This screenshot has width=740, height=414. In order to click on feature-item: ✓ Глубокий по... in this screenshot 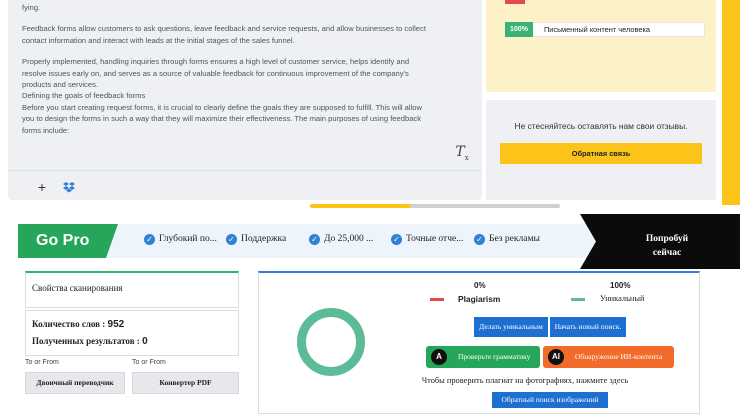, I will do `click(180, 239)`.